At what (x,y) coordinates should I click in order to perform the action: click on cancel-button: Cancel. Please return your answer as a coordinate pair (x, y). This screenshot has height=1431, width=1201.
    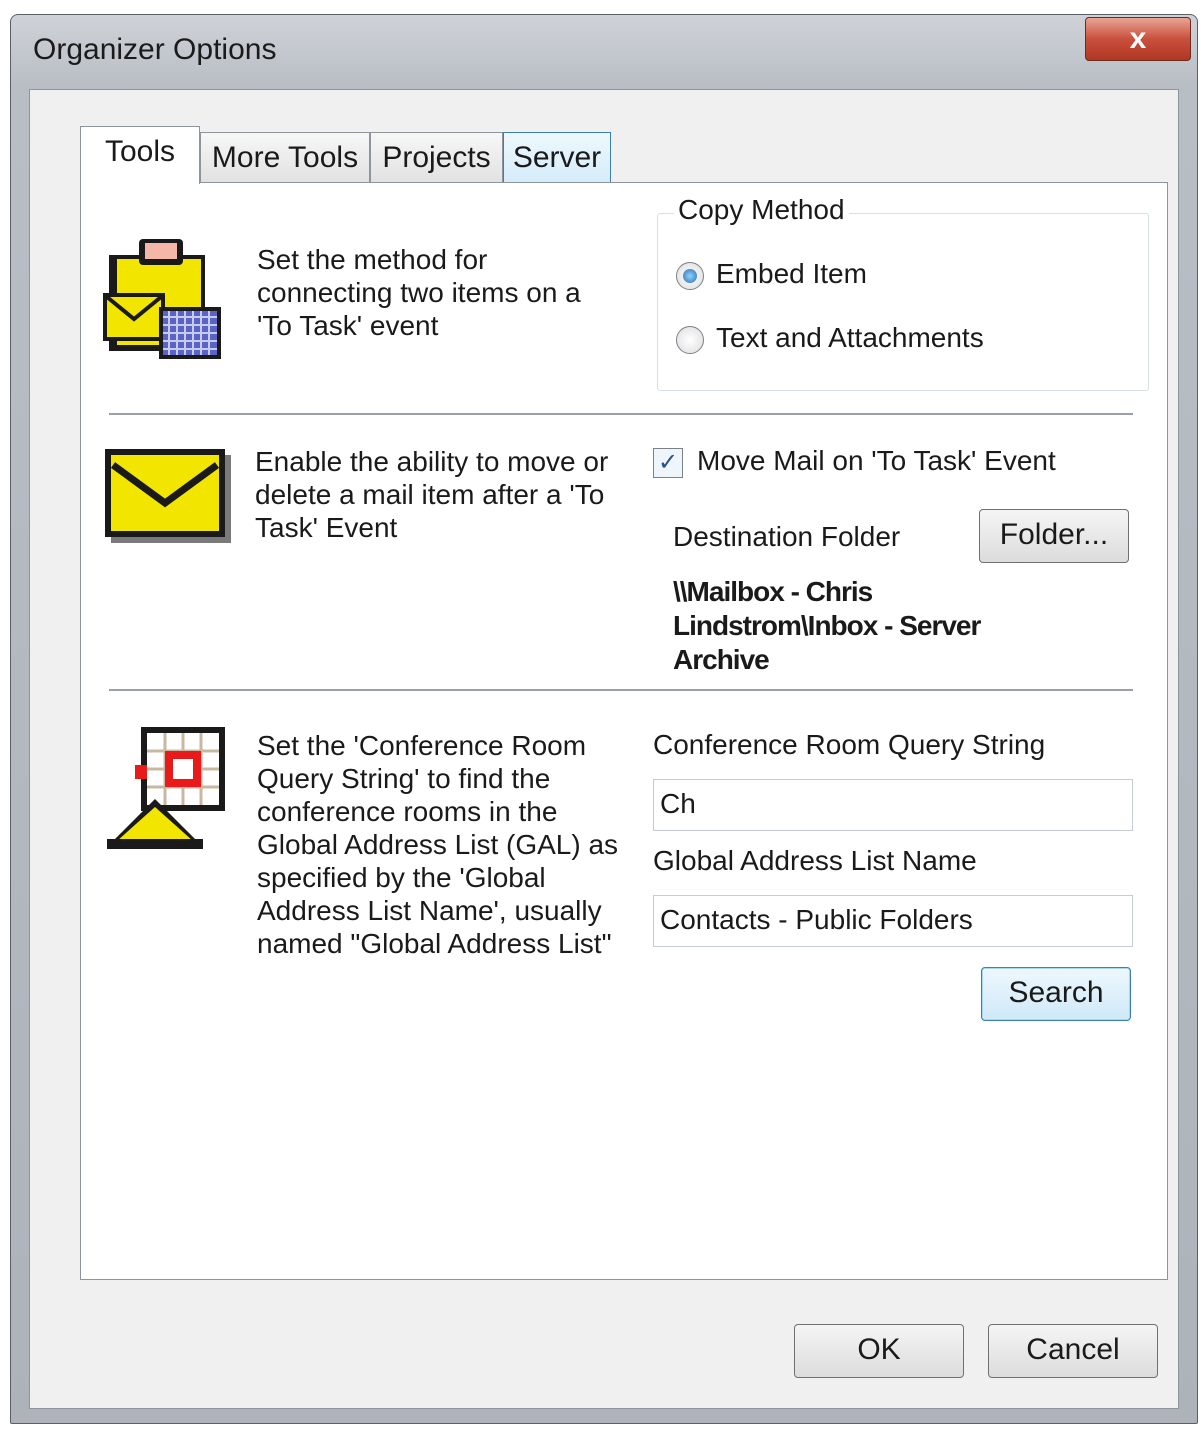
    Looking at the image, I should click on (1073, 1351).